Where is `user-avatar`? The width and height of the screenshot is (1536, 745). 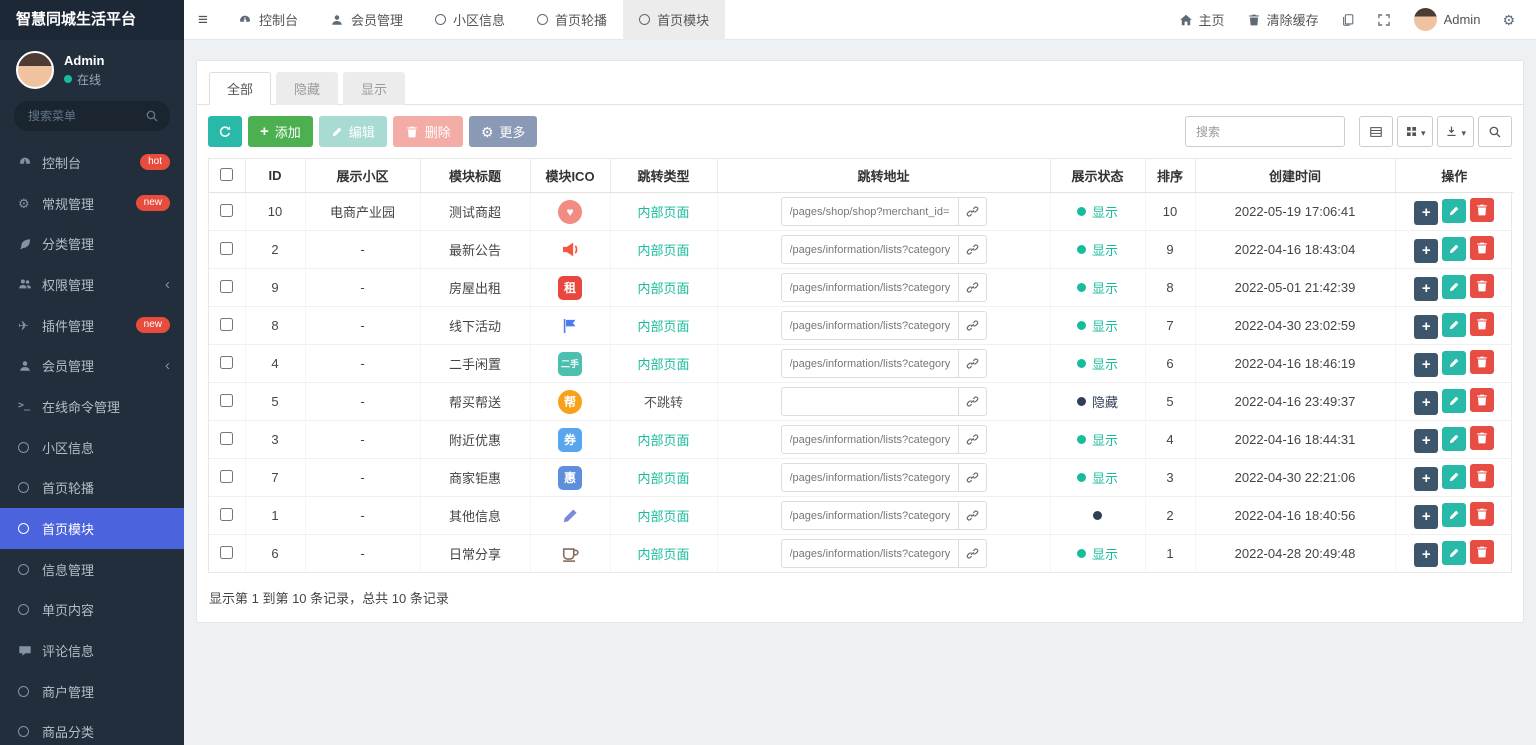
user-avatar is located at coordinates (35, 70).